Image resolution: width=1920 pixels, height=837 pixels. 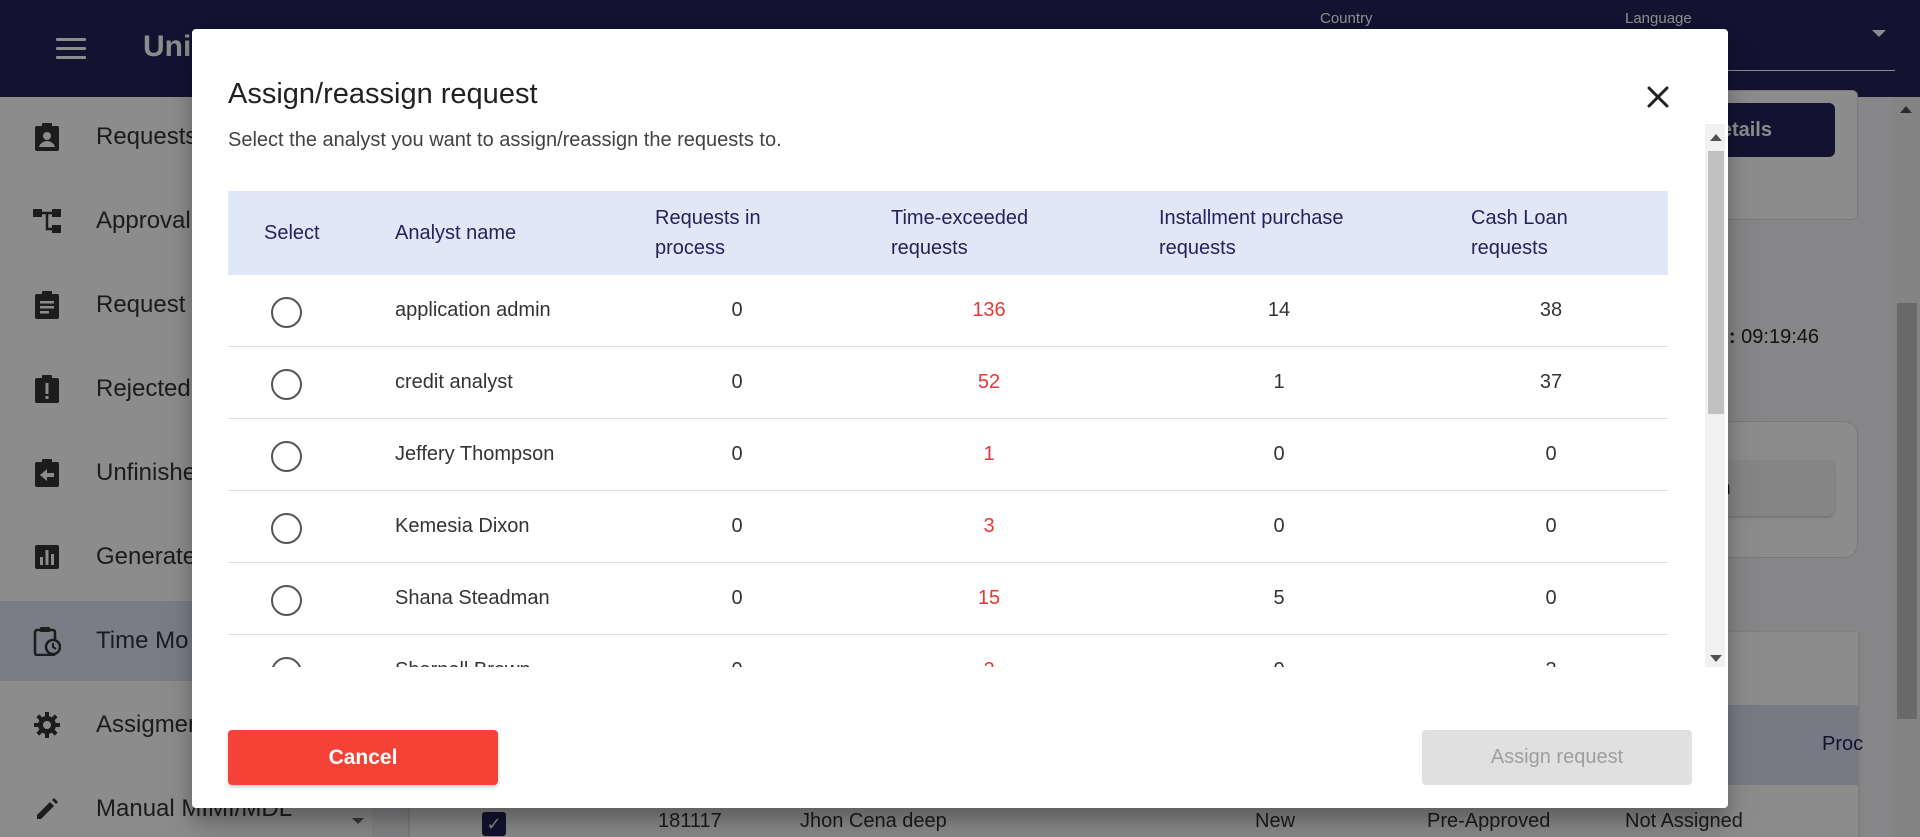 What do you see at coordinates (948, 383) in the screenshot?
I see `table-row: credit analyst 0 52 1 37` at bounding box center [948, 383].